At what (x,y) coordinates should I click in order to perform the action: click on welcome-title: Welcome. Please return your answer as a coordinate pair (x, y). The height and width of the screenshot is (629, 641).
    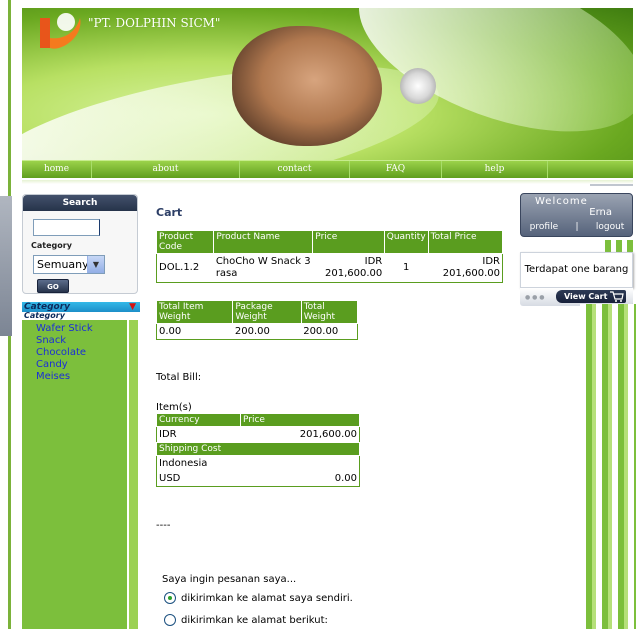
    Looking at the image, I should click on (561, 201).